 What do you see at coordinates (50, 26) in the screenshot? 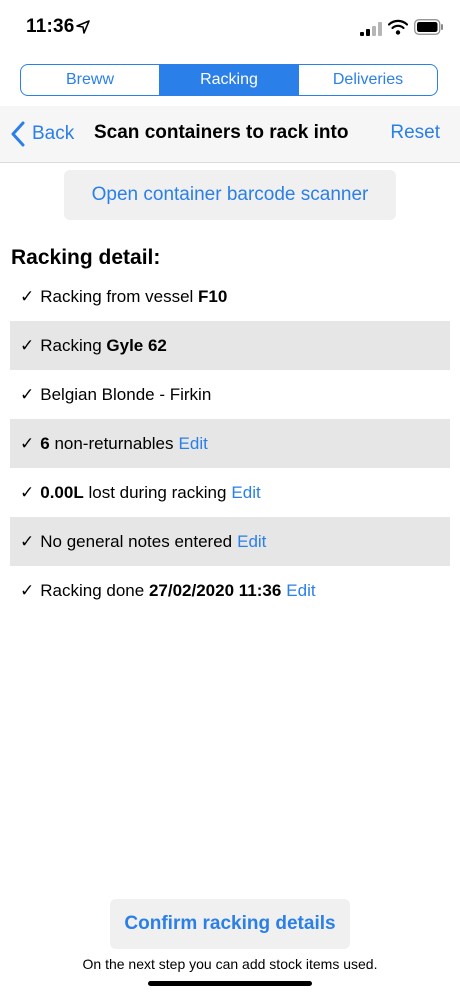
I see `status-time: 11:36` at bounding box center [50, 26].